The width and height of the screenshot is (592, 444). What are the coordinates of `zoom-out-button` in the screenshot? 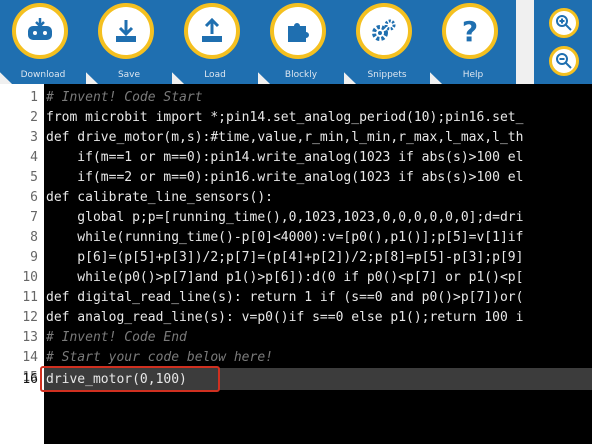 It's located at (564, 61).